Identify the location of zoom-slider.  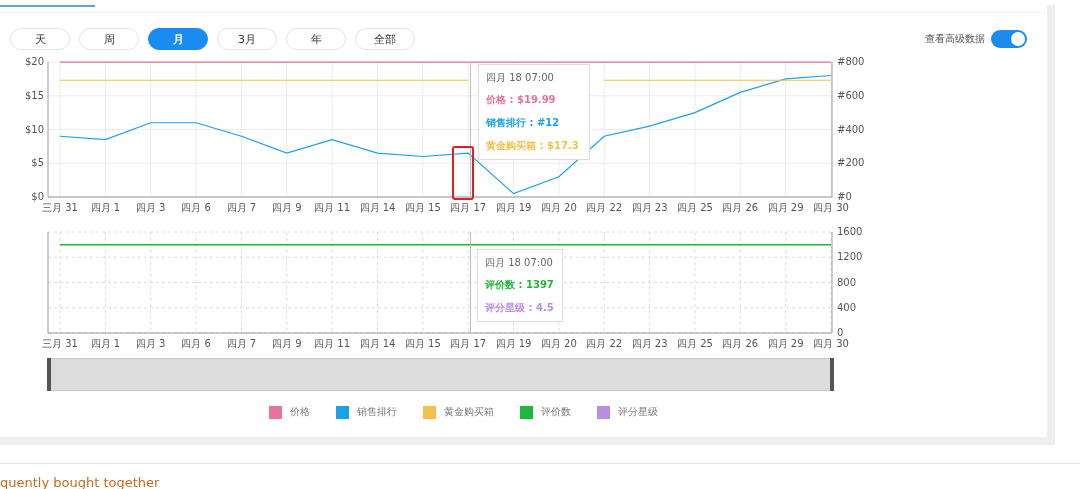
(440, 374).